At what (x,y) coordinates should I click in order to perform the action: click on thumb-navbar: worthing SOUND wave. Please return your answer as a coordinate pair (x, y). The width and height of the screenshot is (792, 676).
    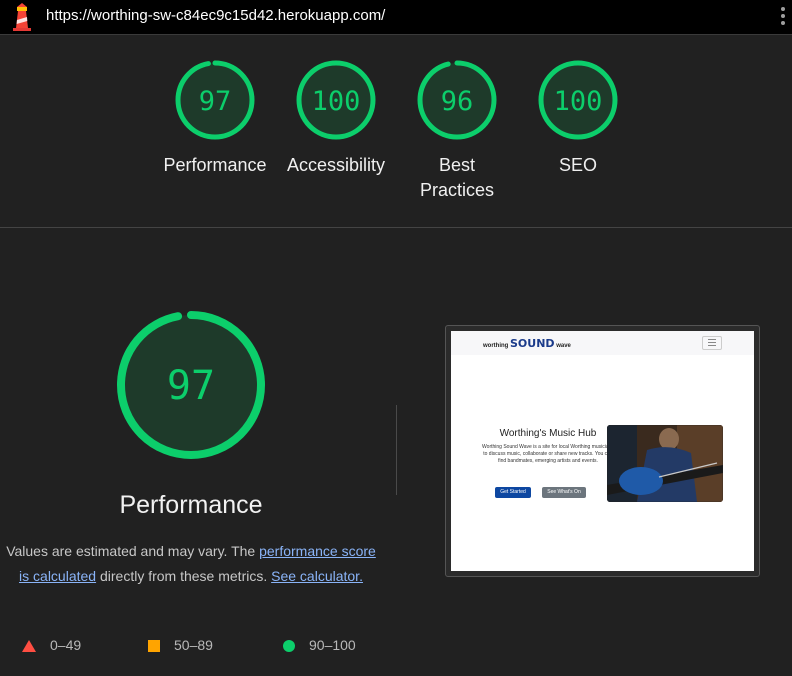
    Looking at the image, I should click on (602, 343).